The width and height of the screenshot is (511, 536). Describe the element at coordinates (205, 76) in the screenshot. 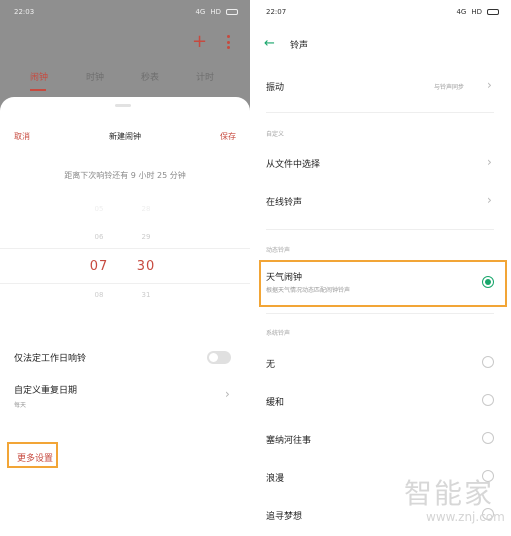

I see `tab-timer: 计时` at that location.